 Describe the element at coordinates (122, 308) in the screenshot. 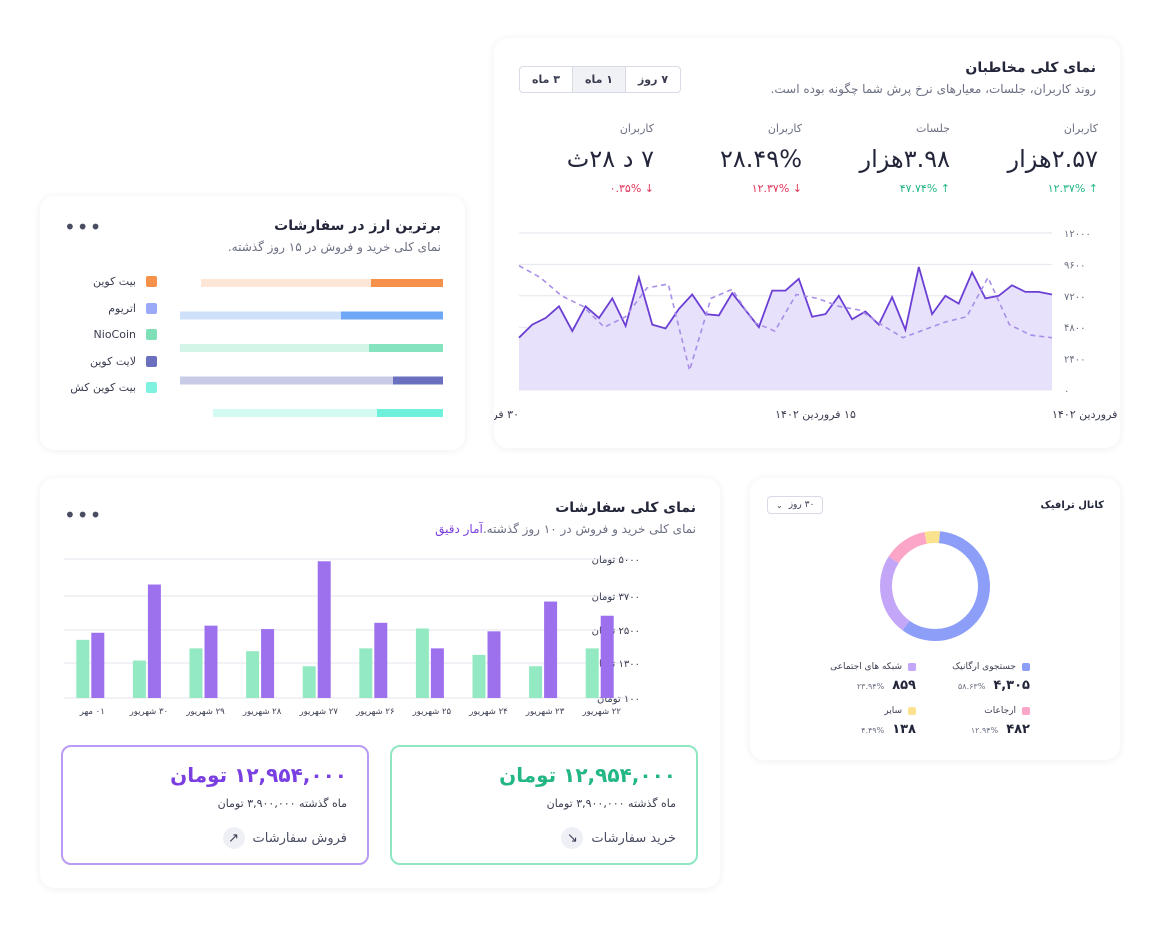

I see `legend-label: اتریوم` at that location.